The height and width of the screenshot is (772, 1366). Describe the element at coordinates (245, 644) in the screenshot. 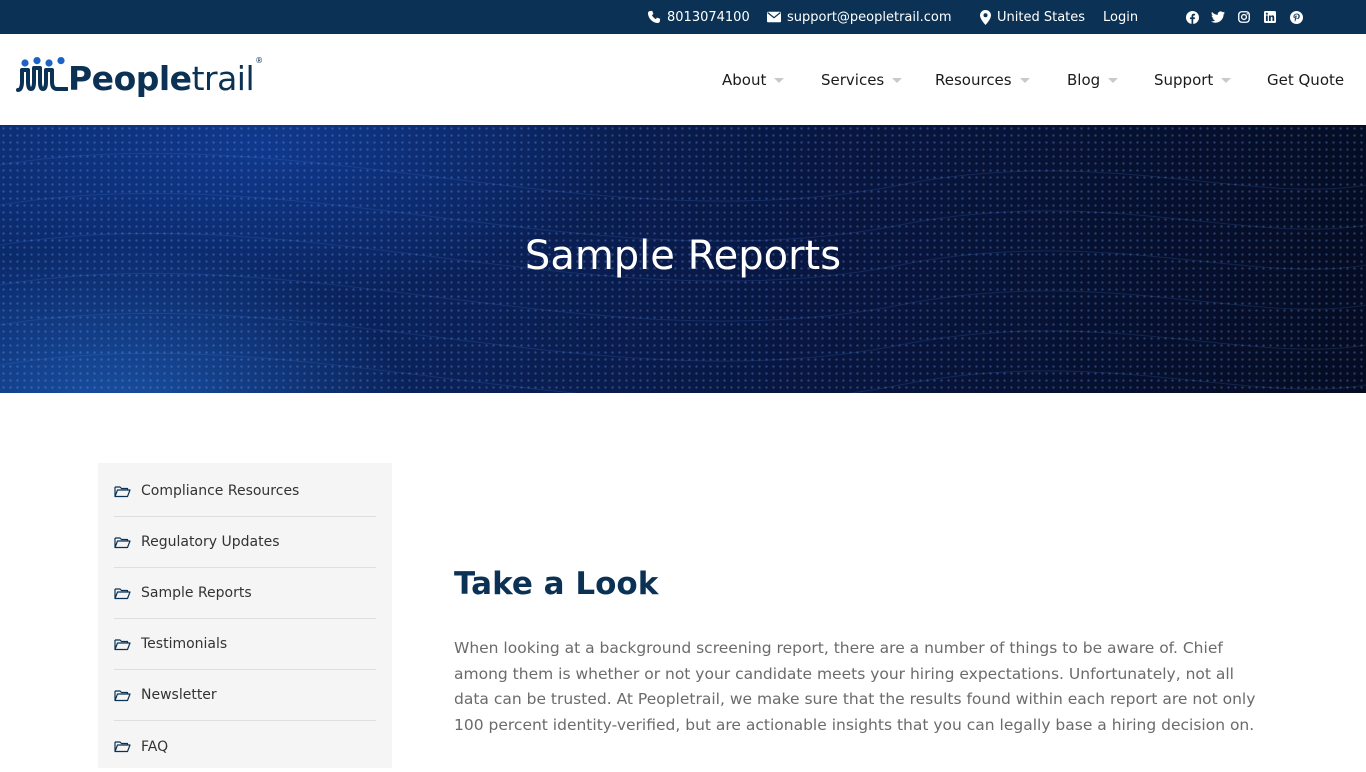

I see `sidebar-item-testimonials: Testimonials` at that location.